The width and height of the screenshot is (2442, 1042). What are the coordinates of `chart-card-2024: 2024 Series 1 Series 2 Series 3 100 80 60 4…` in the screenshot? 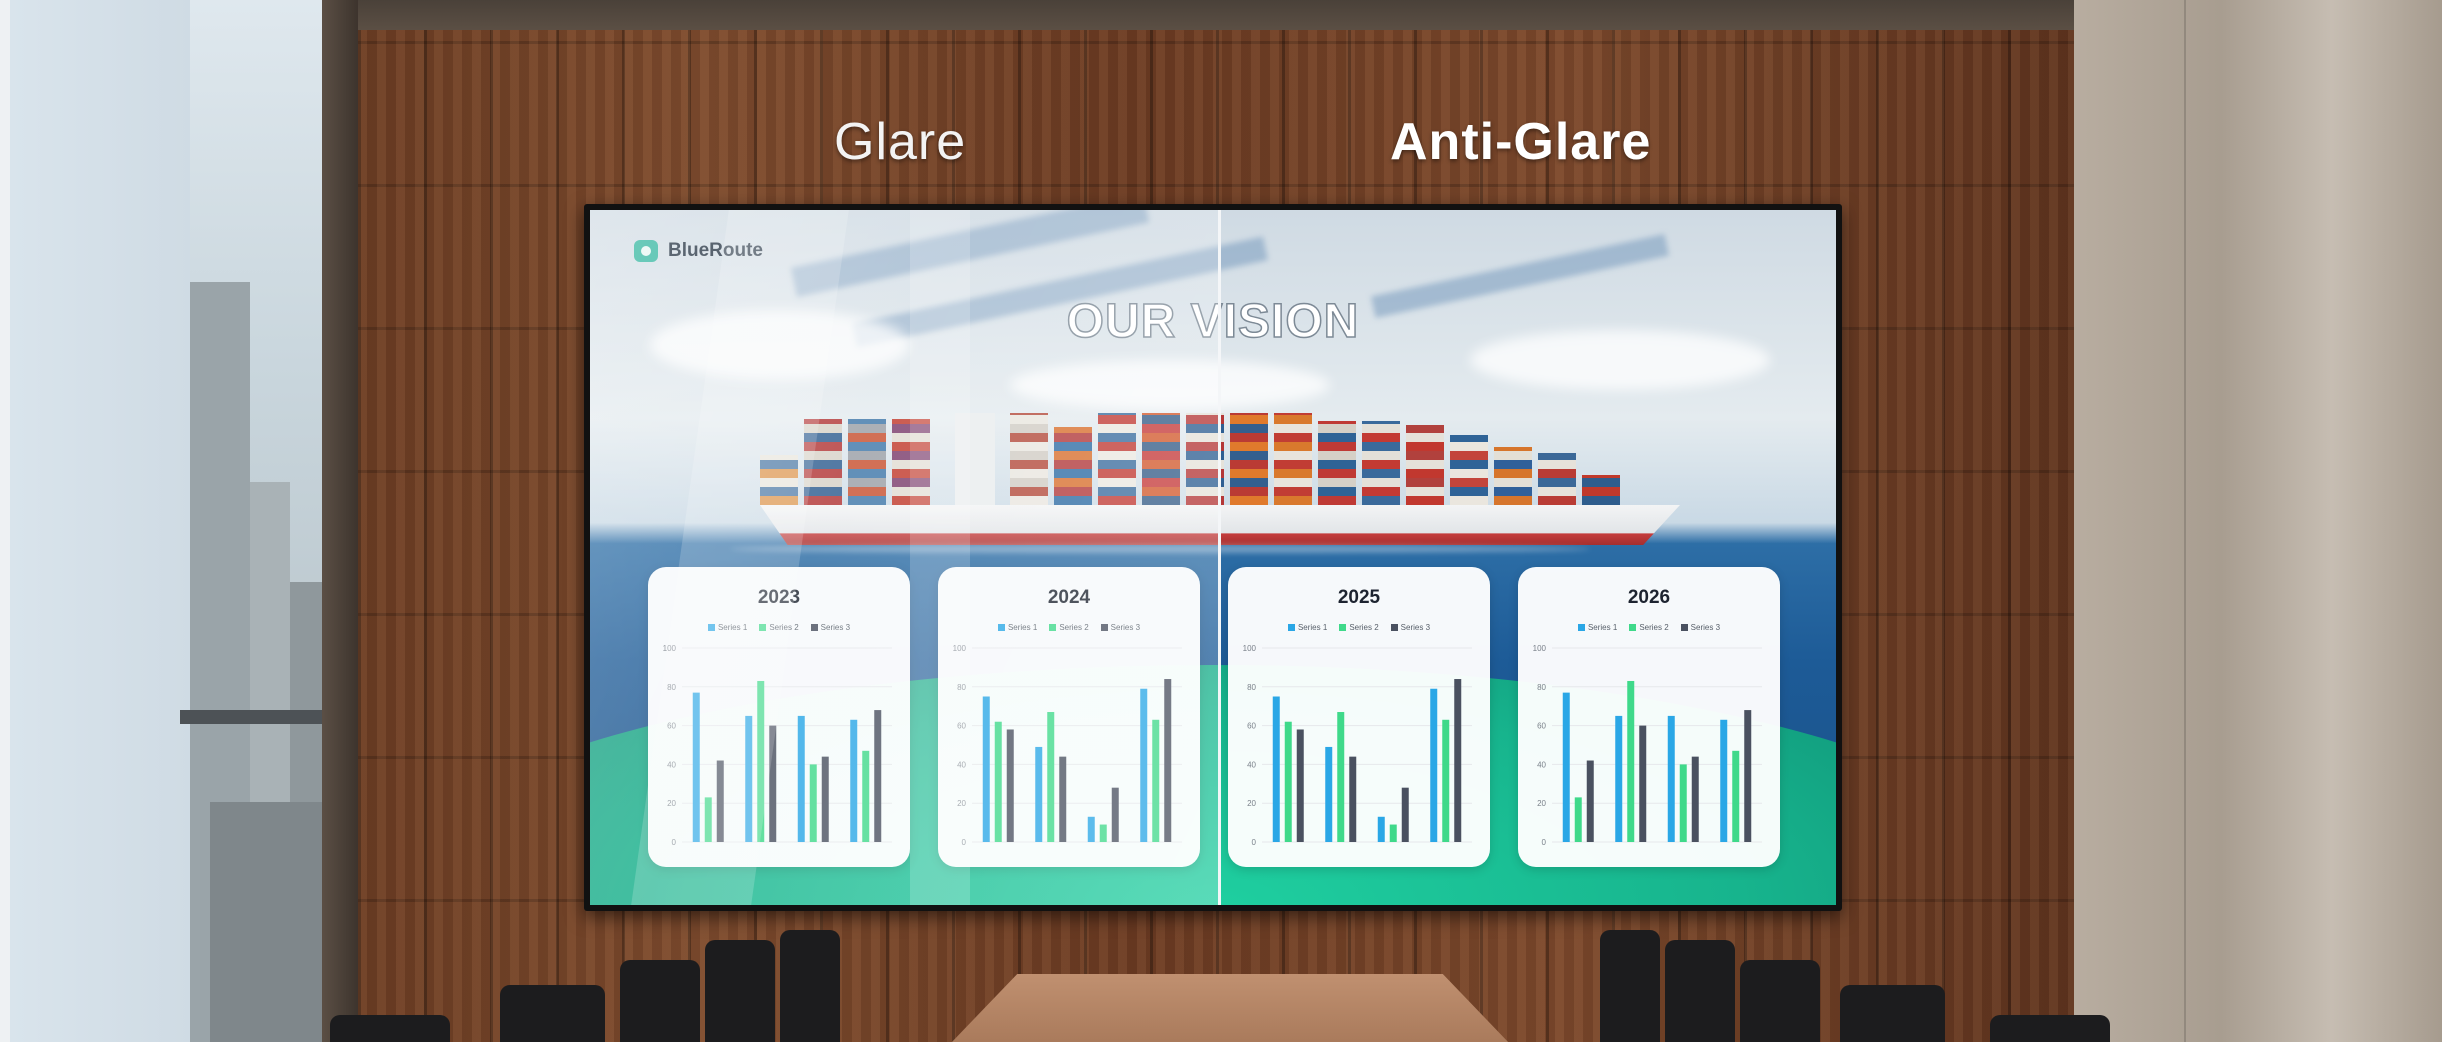 It's located at (1069, 717).